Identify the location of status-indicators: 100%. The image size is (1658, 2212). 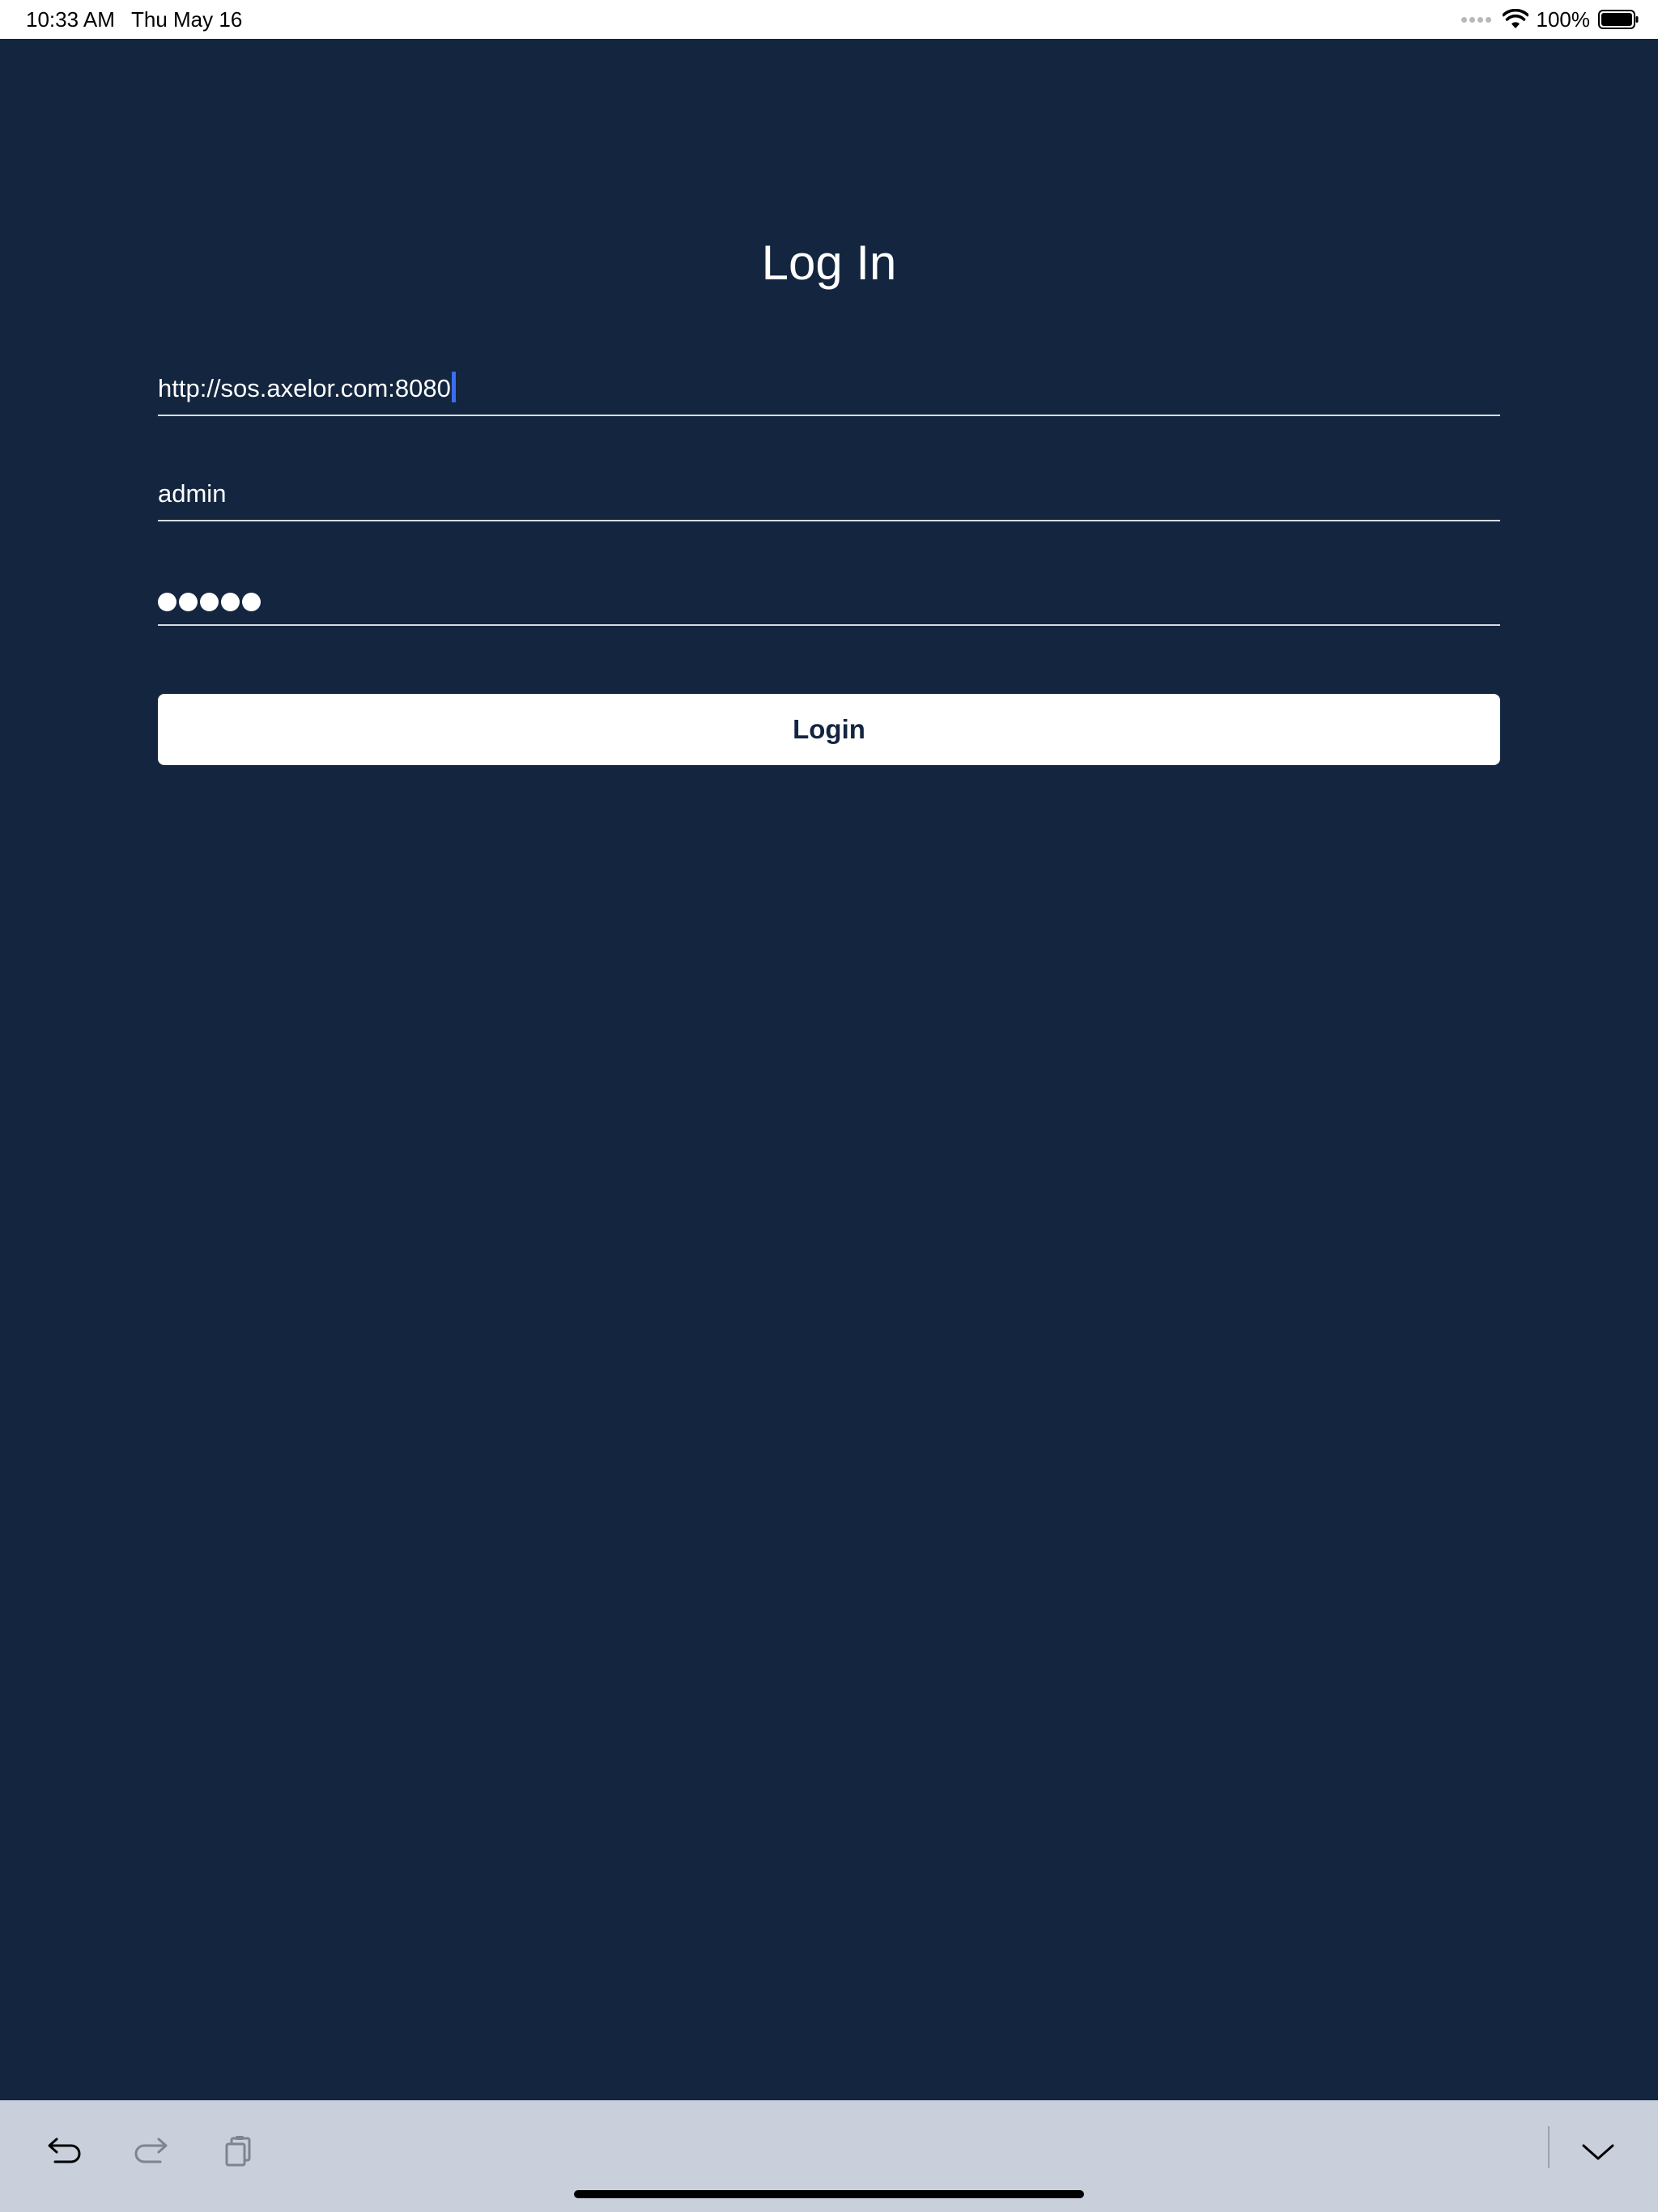
(1549, 19).